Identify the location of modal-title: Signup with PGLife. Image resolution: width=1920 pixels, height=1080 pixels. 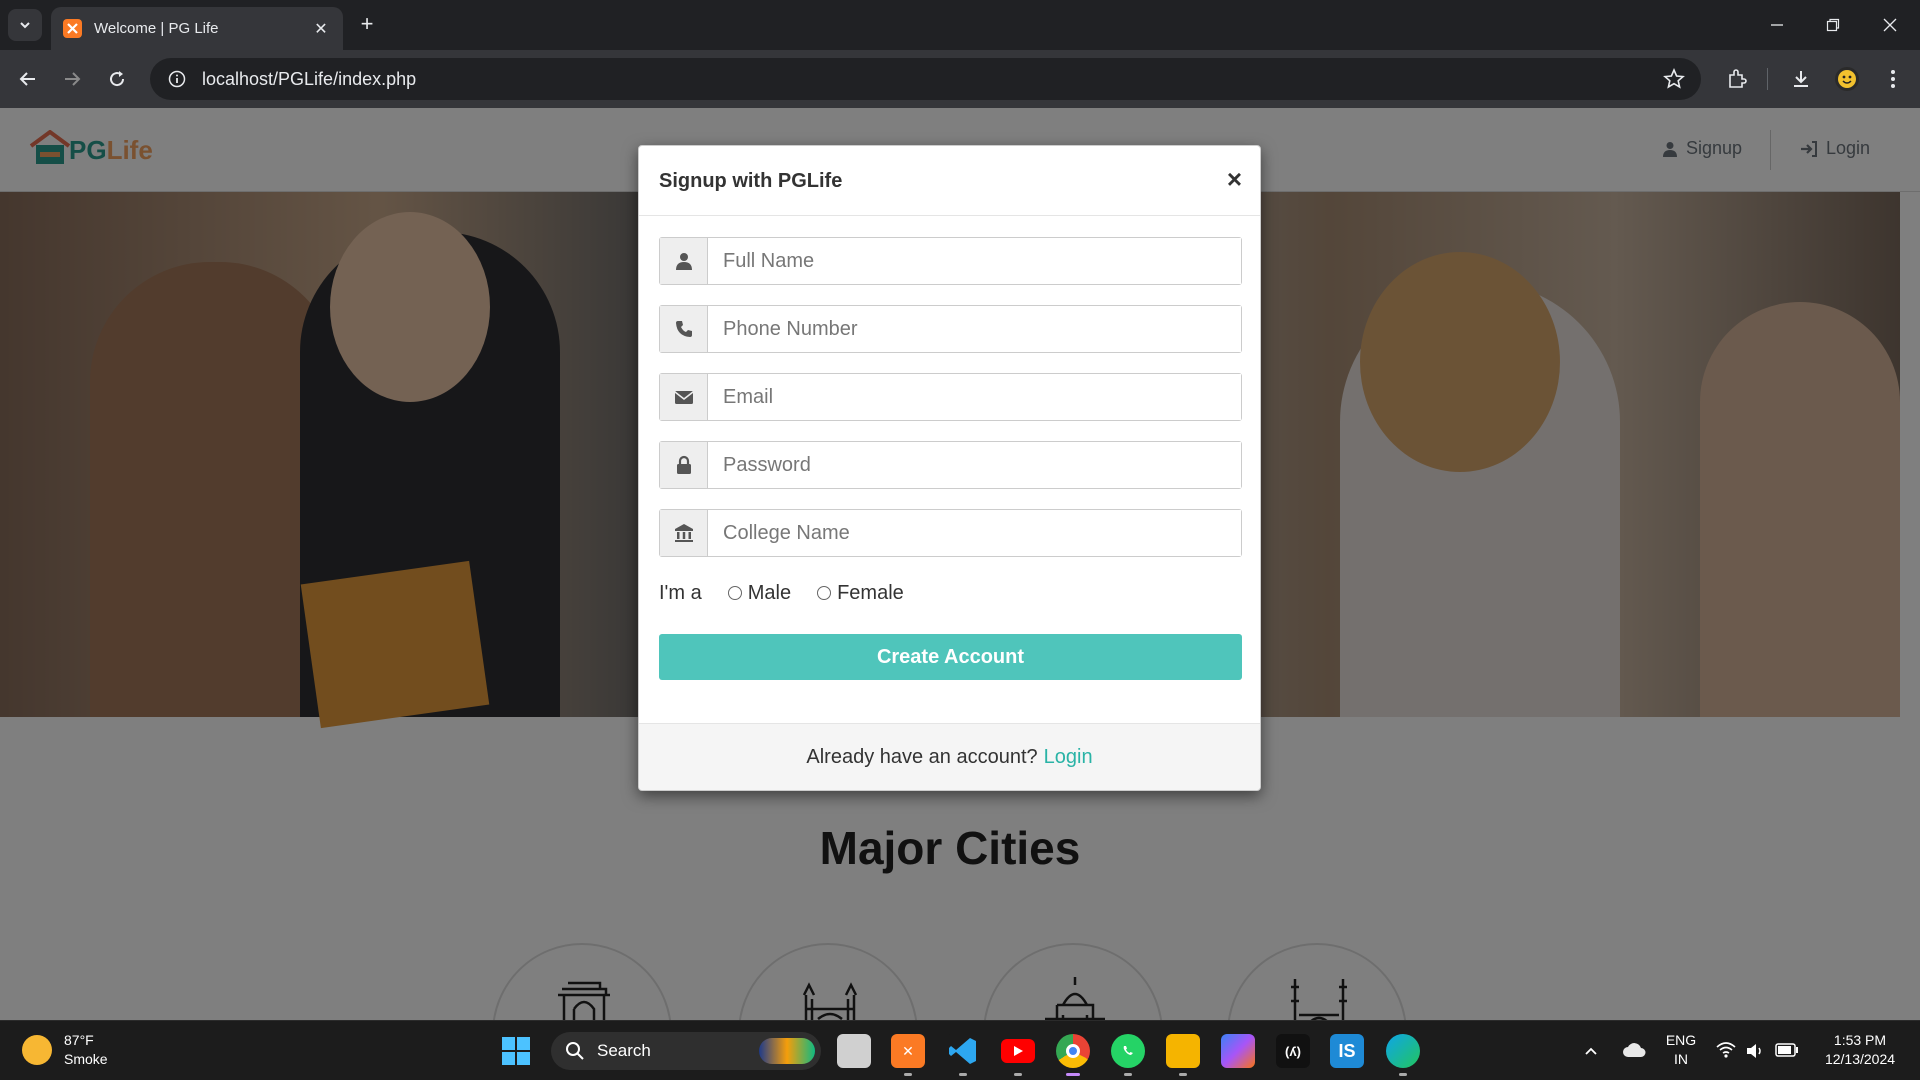
(751, 181).